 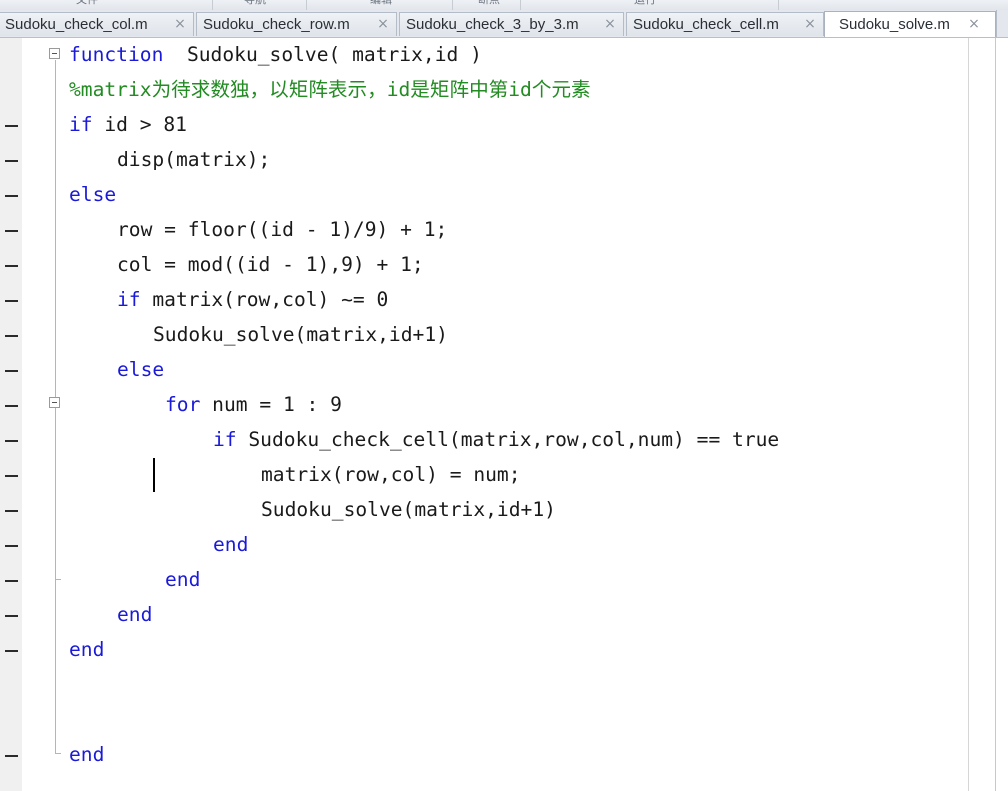 What do you see at coordinates (480, 160) in the screenshot?
I see `code-line: disp(matrix);` at bounding box center [480, 160].